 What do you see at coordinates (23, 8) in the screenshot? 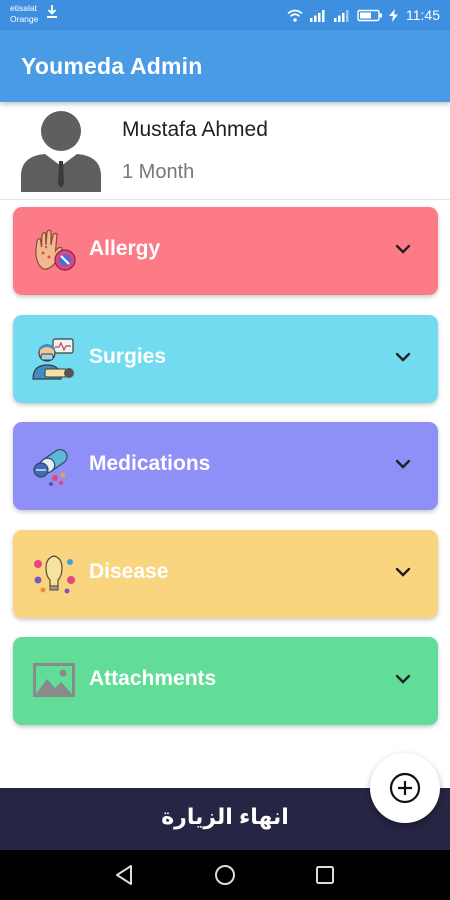
I see `carrier-name: etisalat` at bounding box center [23, 8].